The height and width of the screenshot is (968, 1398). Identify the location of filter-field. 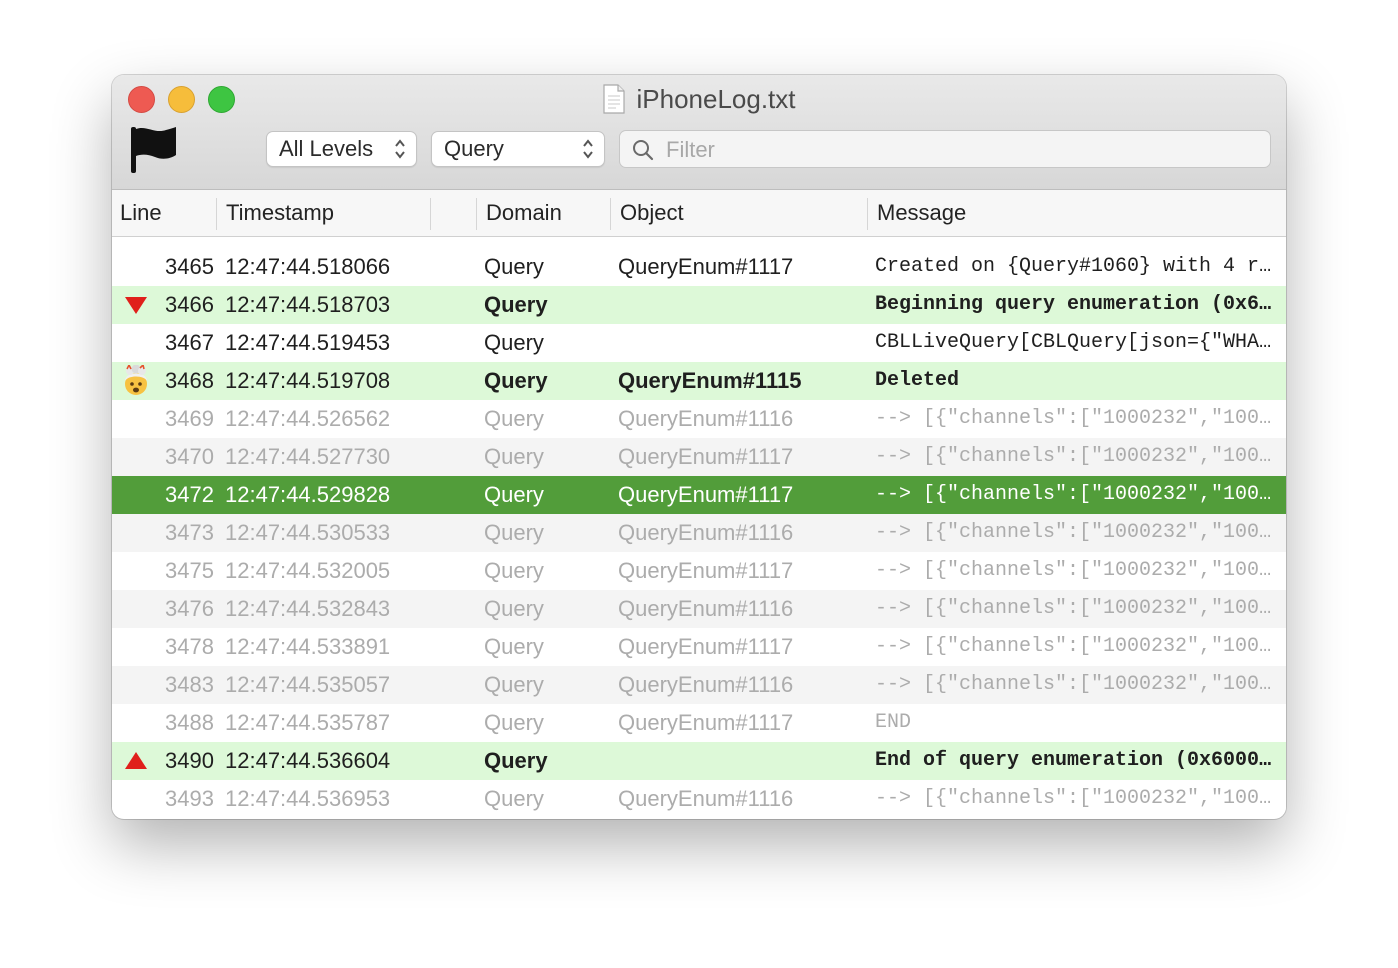
(945, 149).